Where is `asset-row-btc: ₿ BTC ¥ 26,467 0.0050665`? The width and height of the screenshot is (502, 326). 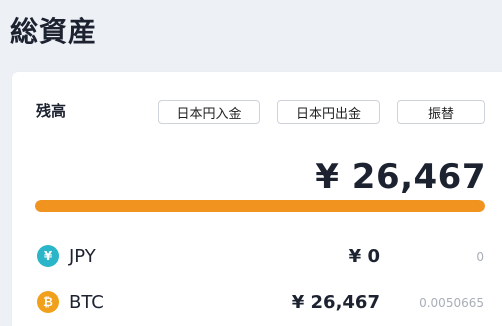
asset-row-btc: ₿ BTC ¥ 26,467 0.0050665 is located at coordinates (257, 303).